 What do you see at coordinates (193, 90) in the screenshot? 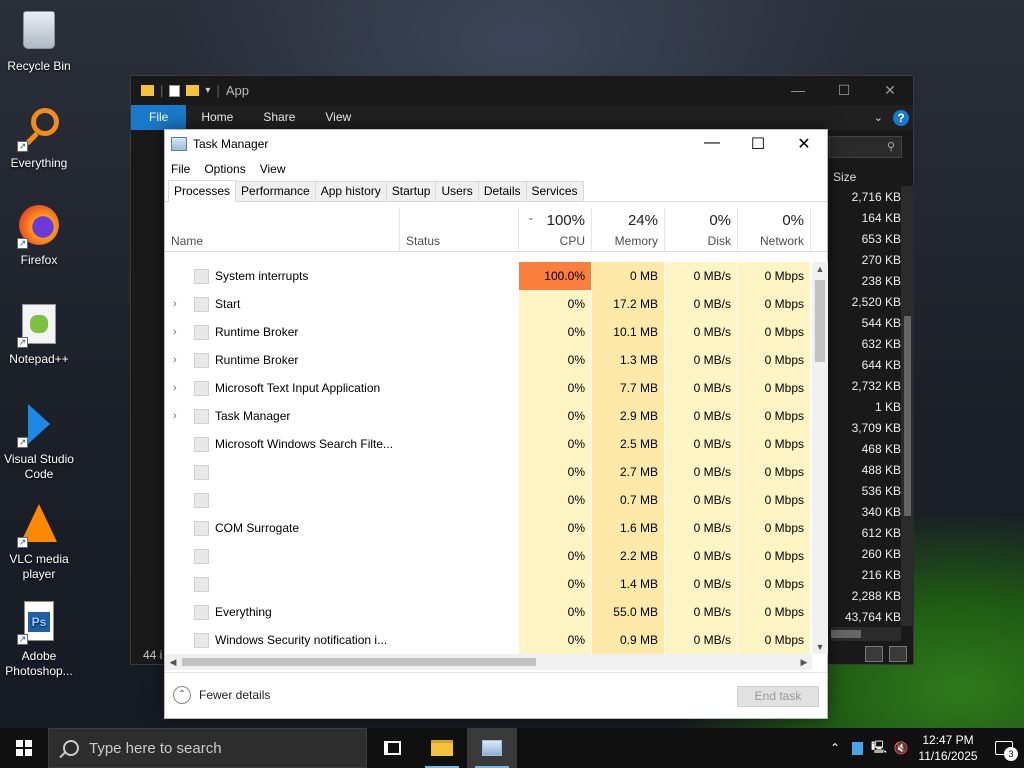
I see `folder-icon` at bounding box center [193, 90].